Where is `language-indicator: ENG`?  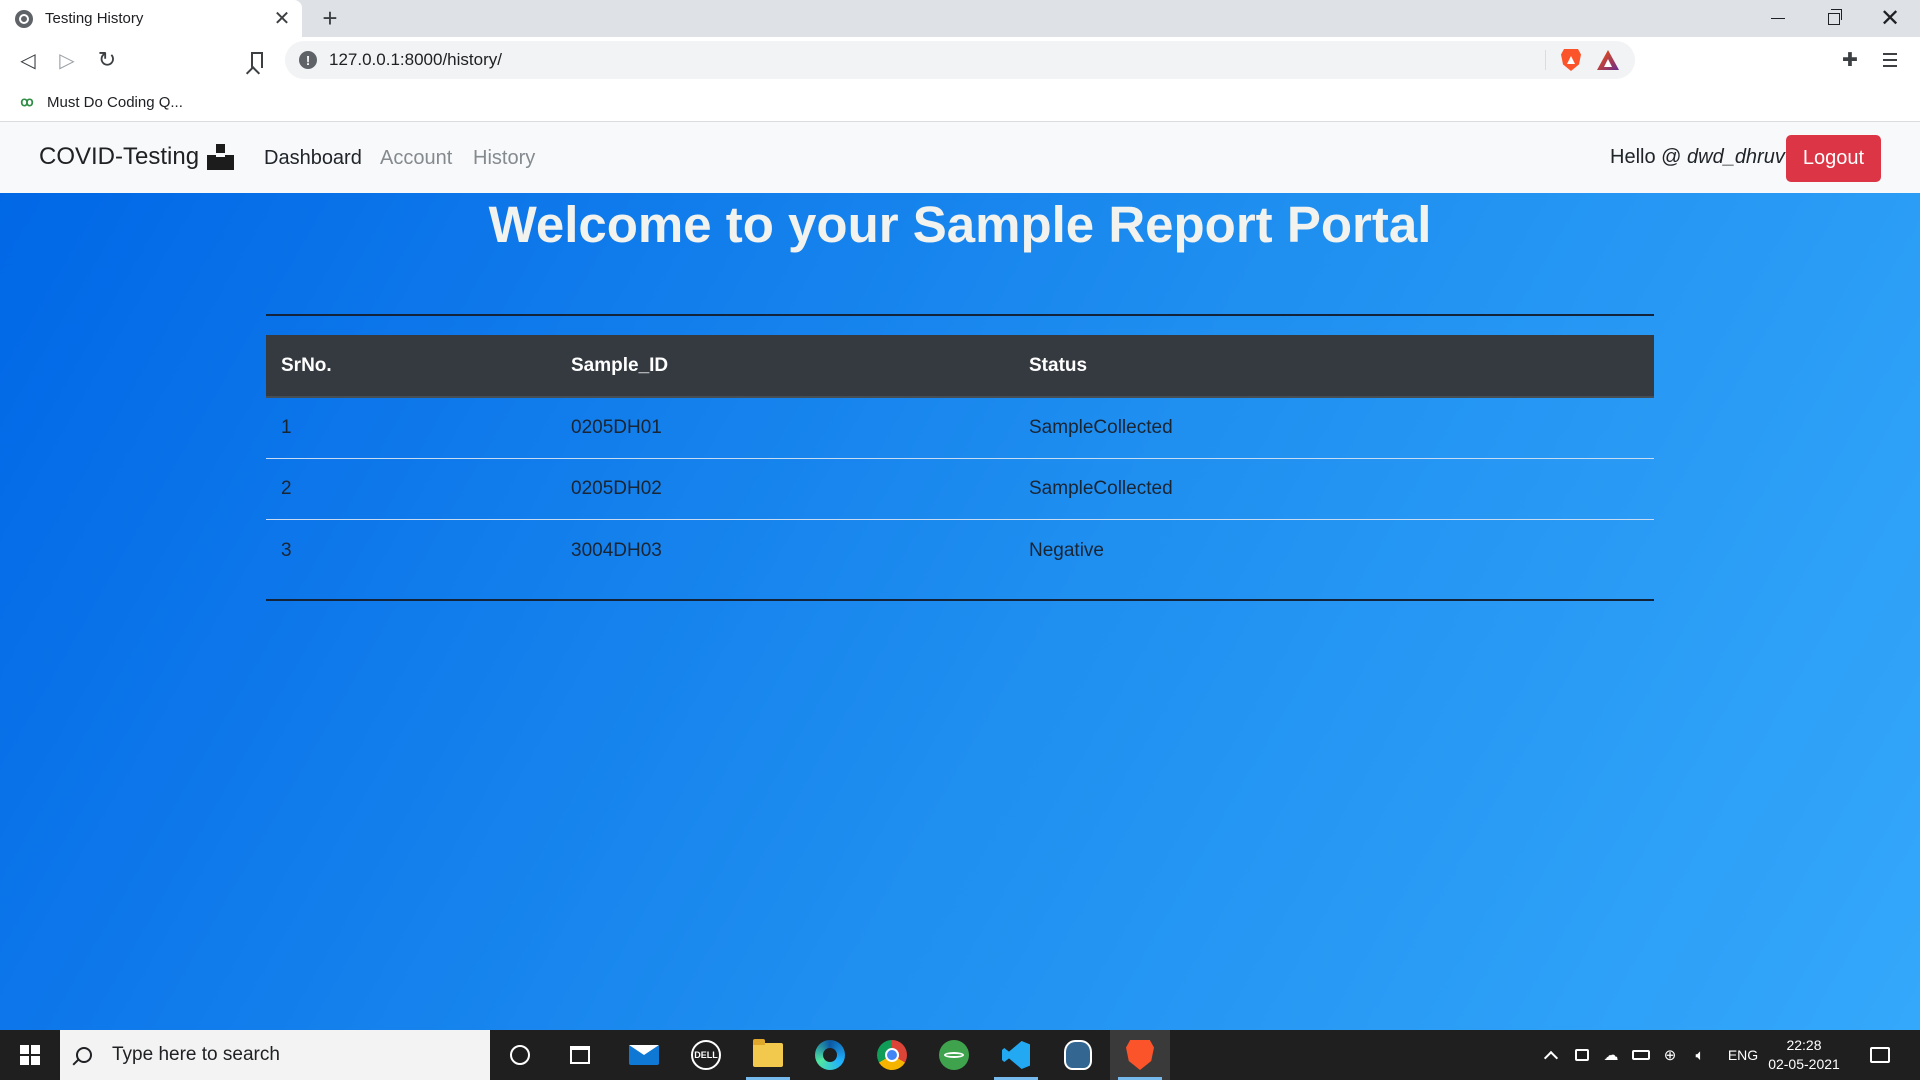 language-indicator: ENG is located at coordinates (1743, 1055).